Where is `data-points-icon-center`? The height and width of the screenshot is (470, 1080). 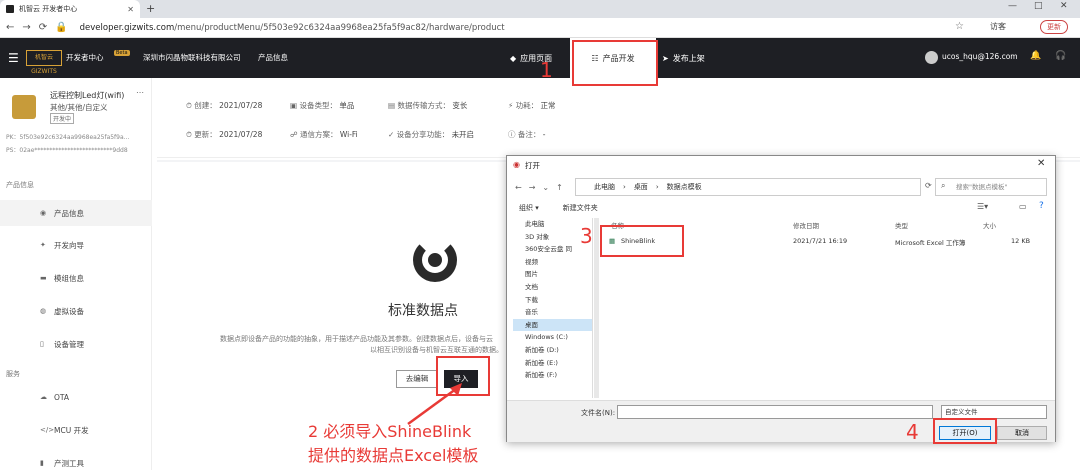
data-points-icon-center is located at coordinates (435, 260).